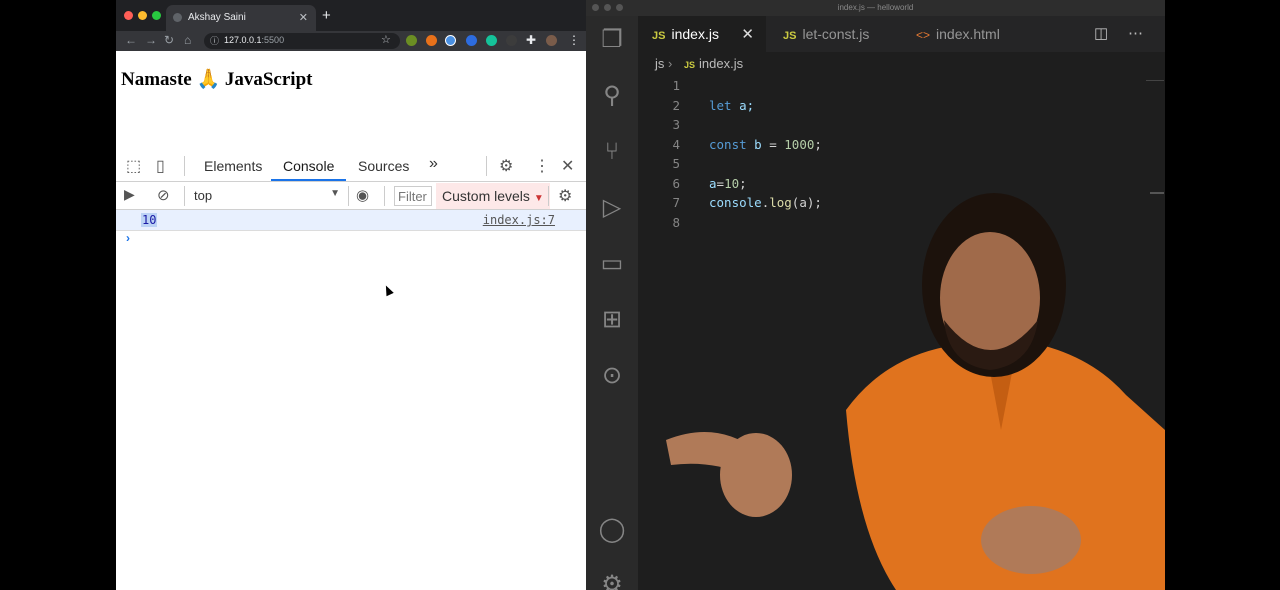  I want to click on tab-elements: Elements, so click(233, 166).